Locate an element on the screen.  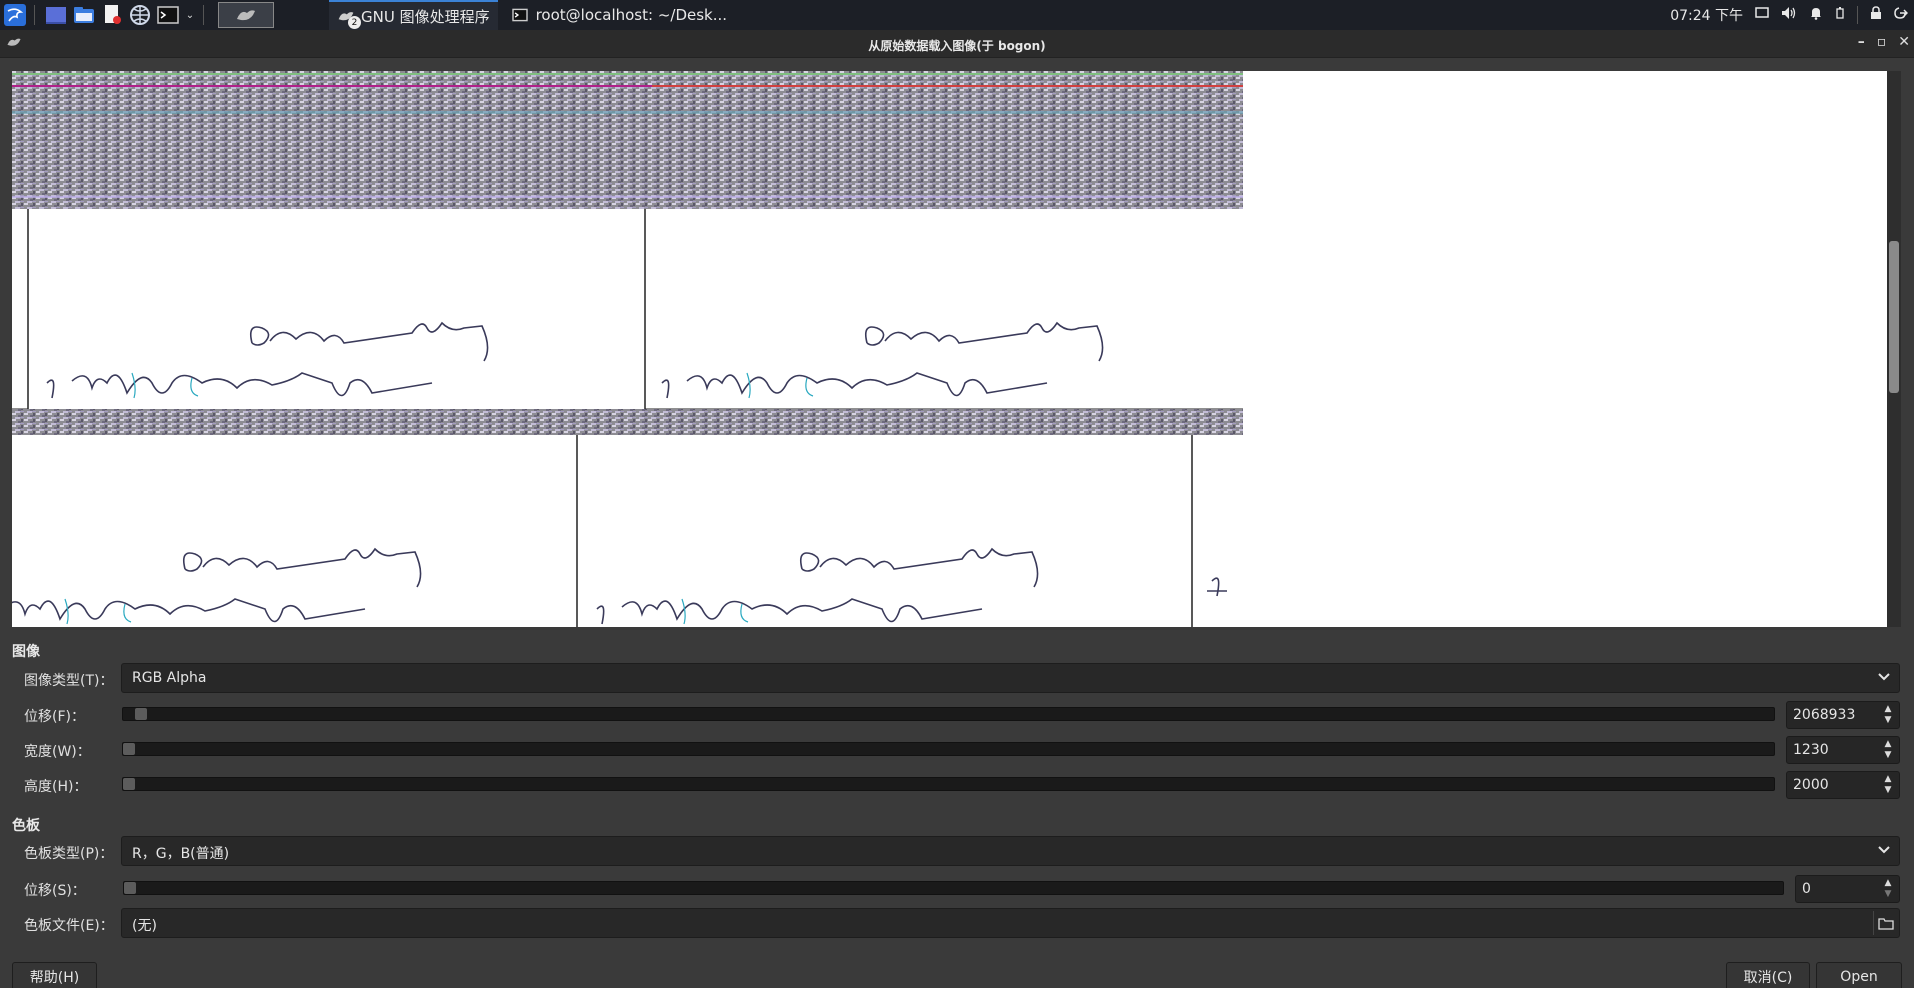
dialog-title: 从原始数据载入图像(于 bogon) is located at coordinates (957, 46).